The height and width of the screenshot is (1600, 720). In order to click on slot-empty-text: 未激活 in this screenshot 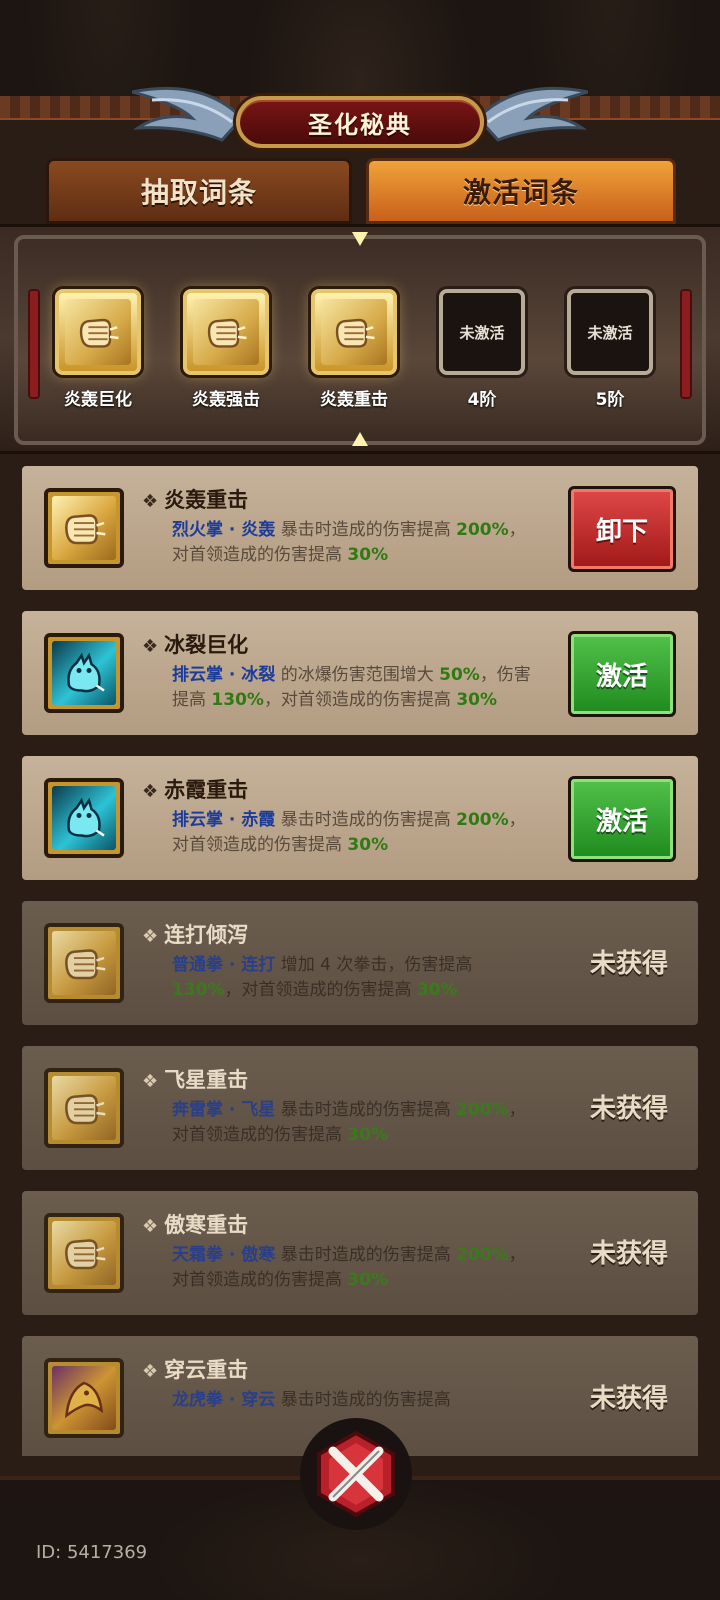, I will do `click(610, 332)`.